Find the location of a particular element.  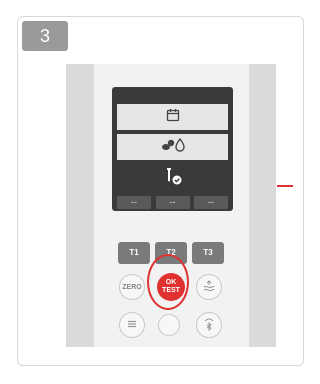

screen-row-test-selected is located at coordinates (172, 178).